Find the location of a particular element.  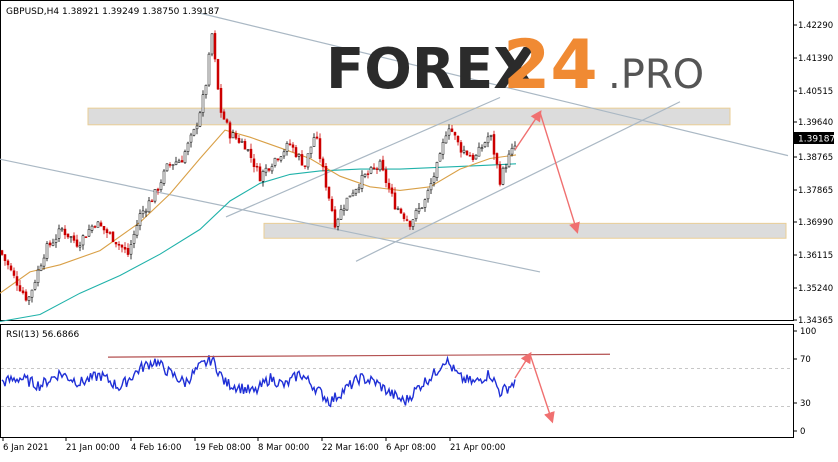

price-tick-label: 1.38765 is located at coordinates (815, 158).